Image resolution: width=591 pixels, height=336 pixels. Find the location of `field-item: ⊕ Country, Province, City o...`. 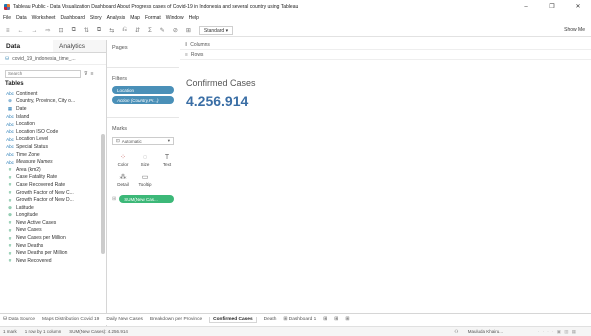

field-item: ⊕ Country, Province, City o... is located at coordinates (56, 102).